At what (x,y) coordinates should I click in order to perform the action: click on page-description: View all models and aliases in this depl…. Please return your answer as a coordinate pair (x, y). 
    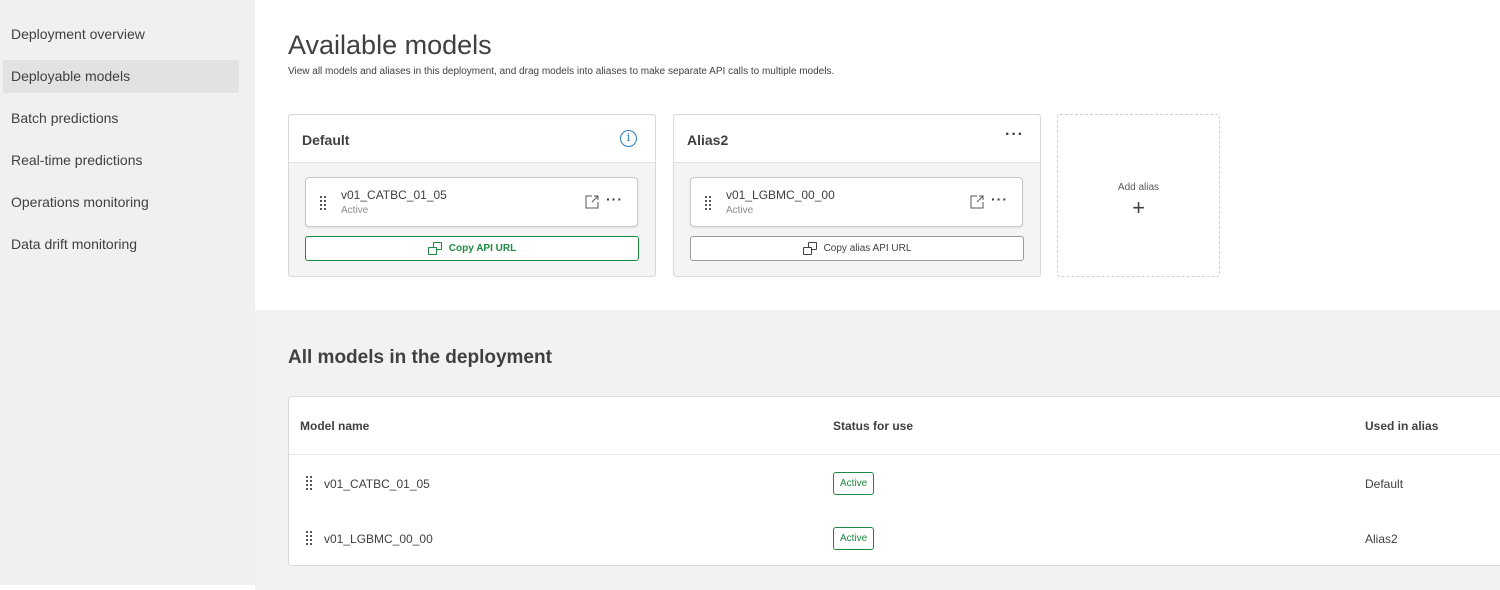
    Looking at the image, I should click on (561, 71).